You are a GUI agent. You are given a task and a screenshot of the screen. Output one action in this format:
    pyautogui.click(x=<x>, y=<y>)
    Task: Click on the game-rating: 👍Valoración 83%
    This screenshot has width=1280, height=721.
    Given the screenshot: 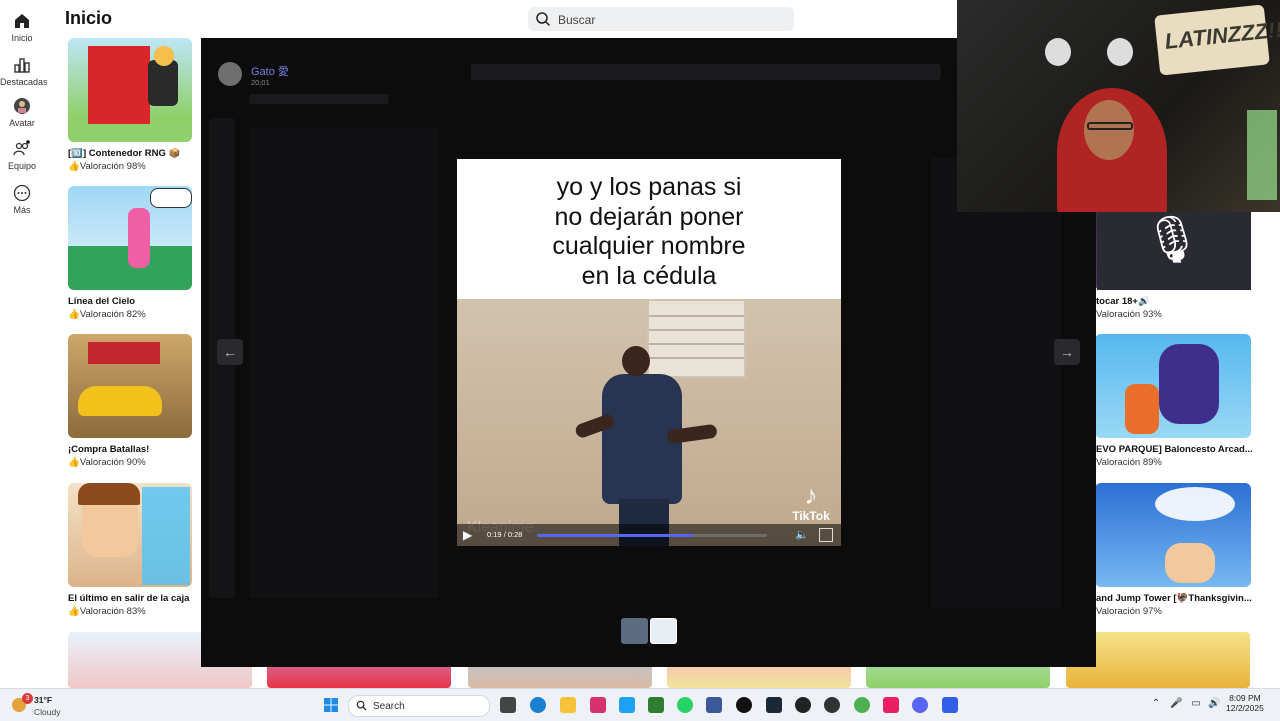 What is the action you would take?
    pyautogui.click(x=107, y=611)
    